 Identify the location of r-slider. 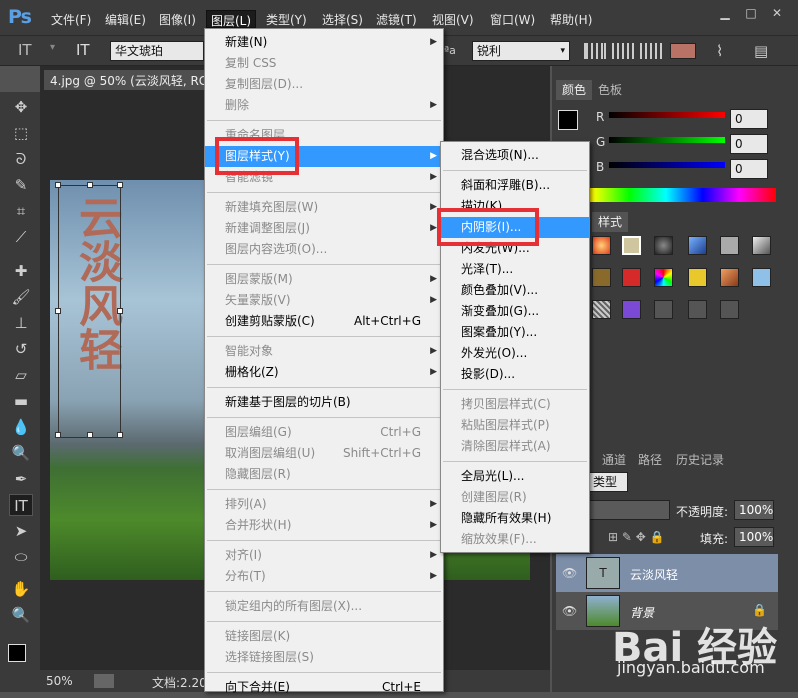
(667, 115).